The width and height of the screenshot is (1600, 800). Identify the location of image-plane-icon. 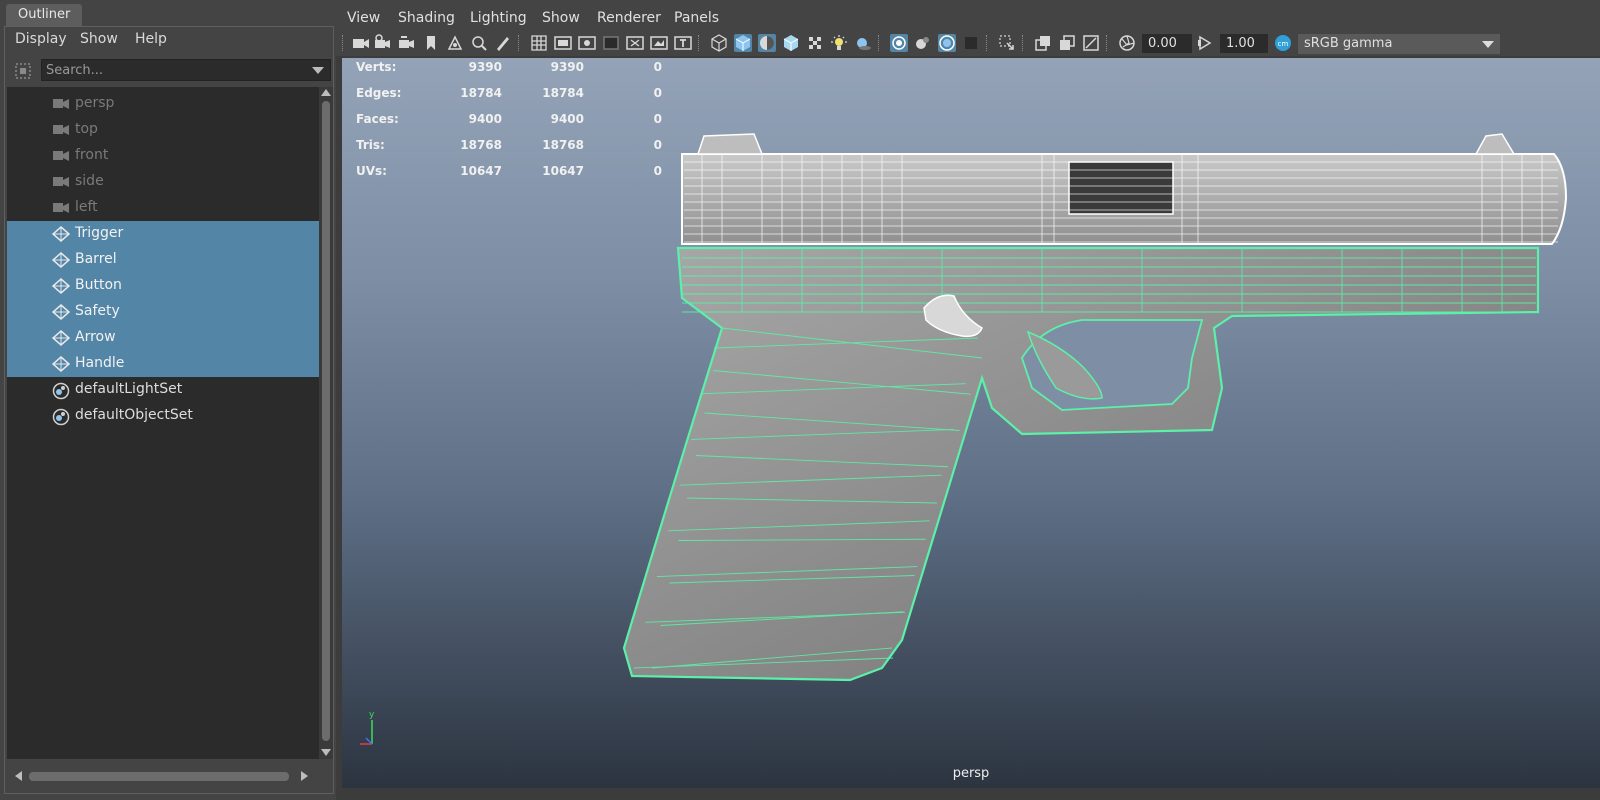
(455, 43).